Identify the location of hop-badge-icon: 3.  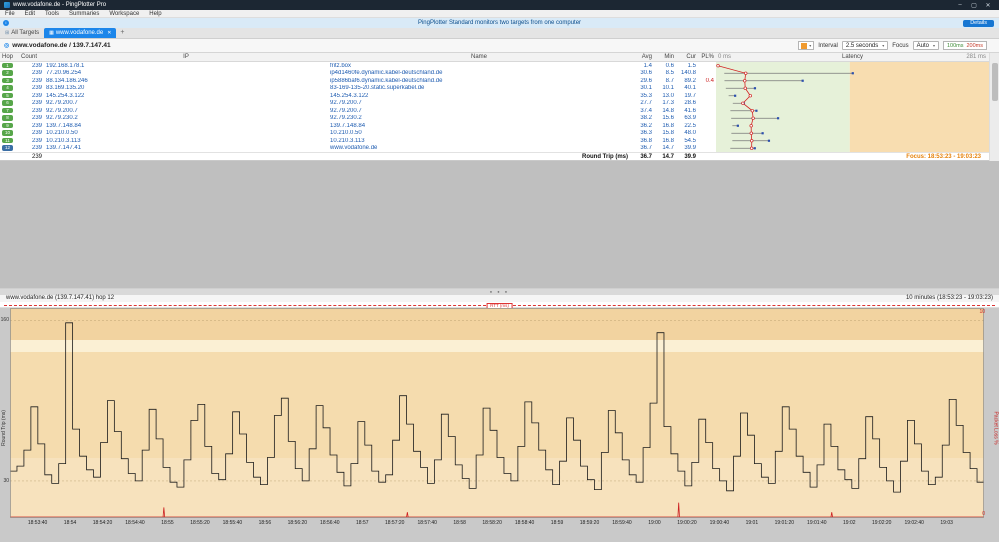
(7, 80).